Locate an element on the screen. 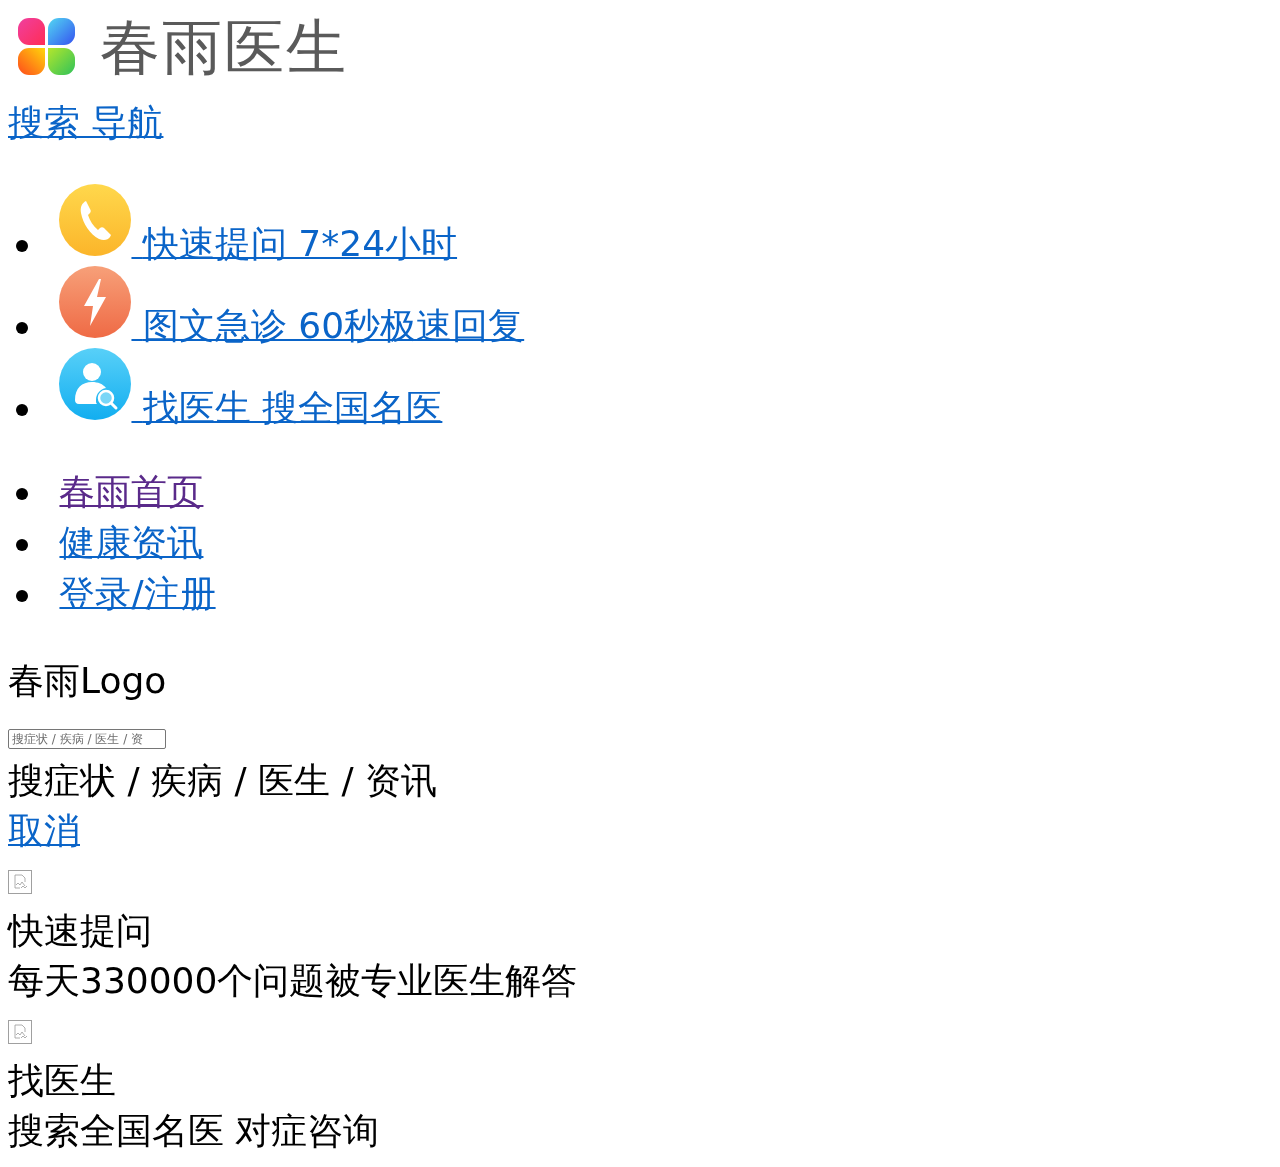  search-nav-link: 搜索 导航 is located at coordinates (86, 122).